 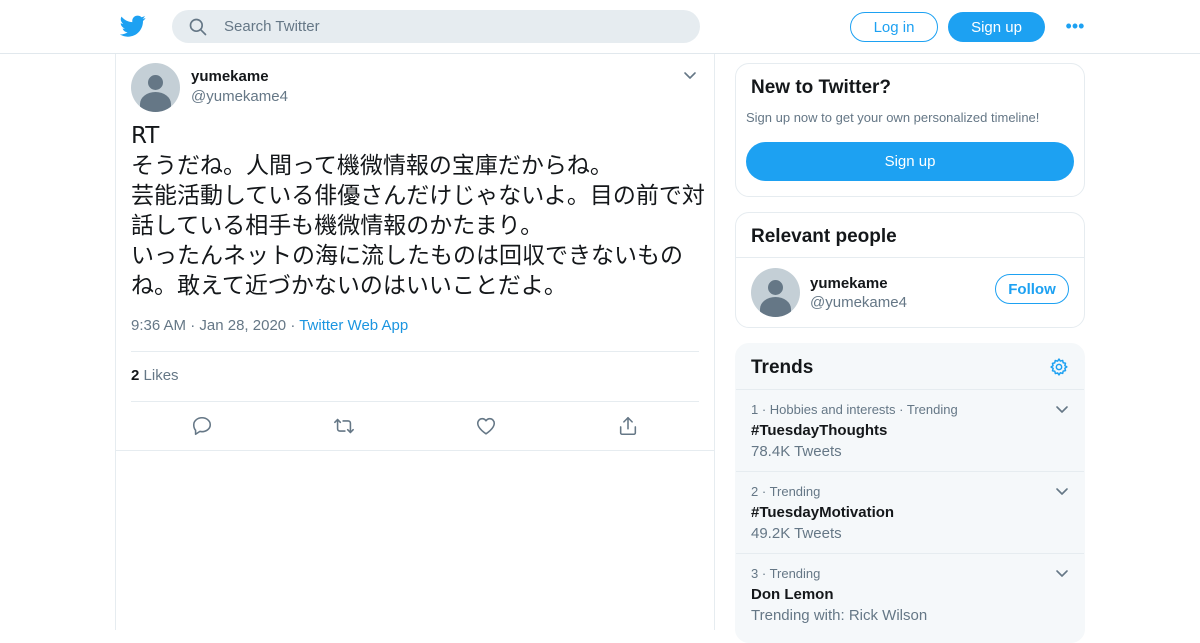 I want to click on tweet-date: Jan 28, 2020, so click(x=242, y=325).